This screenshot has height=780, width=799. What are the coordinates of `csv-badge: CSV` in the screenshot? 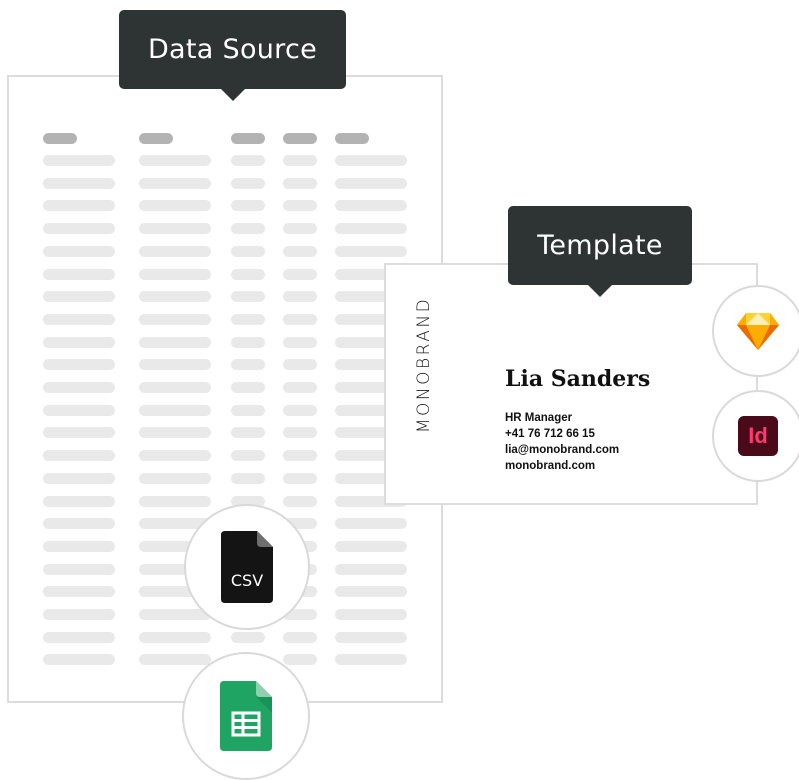 It's located at (247, 567).